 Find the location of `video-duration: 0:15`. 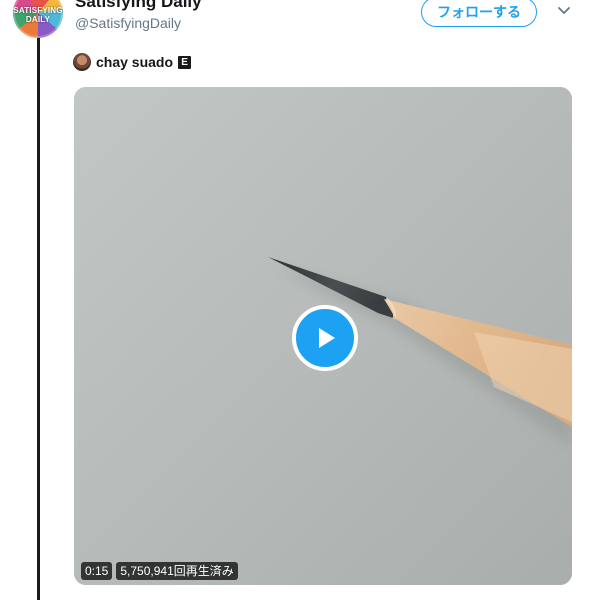

video-duration: 0:15 is located at coordinates (97, 571).